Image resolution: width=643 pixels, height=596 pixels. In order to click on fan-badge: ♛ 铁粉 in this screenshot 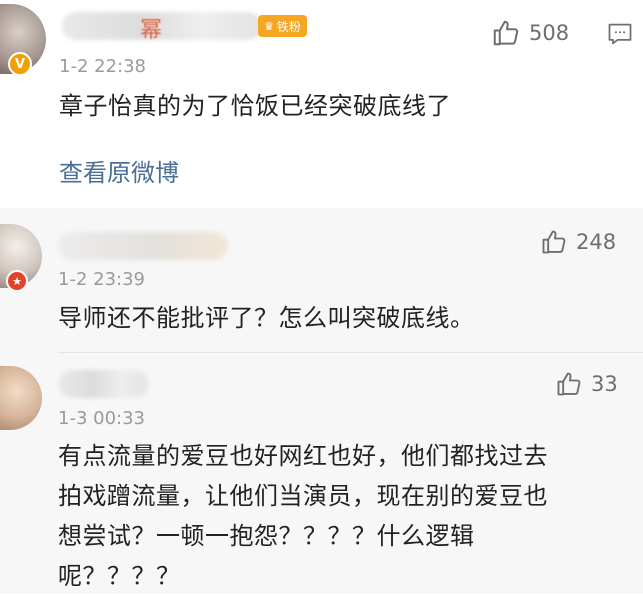, I will do `click(282, 26)`.